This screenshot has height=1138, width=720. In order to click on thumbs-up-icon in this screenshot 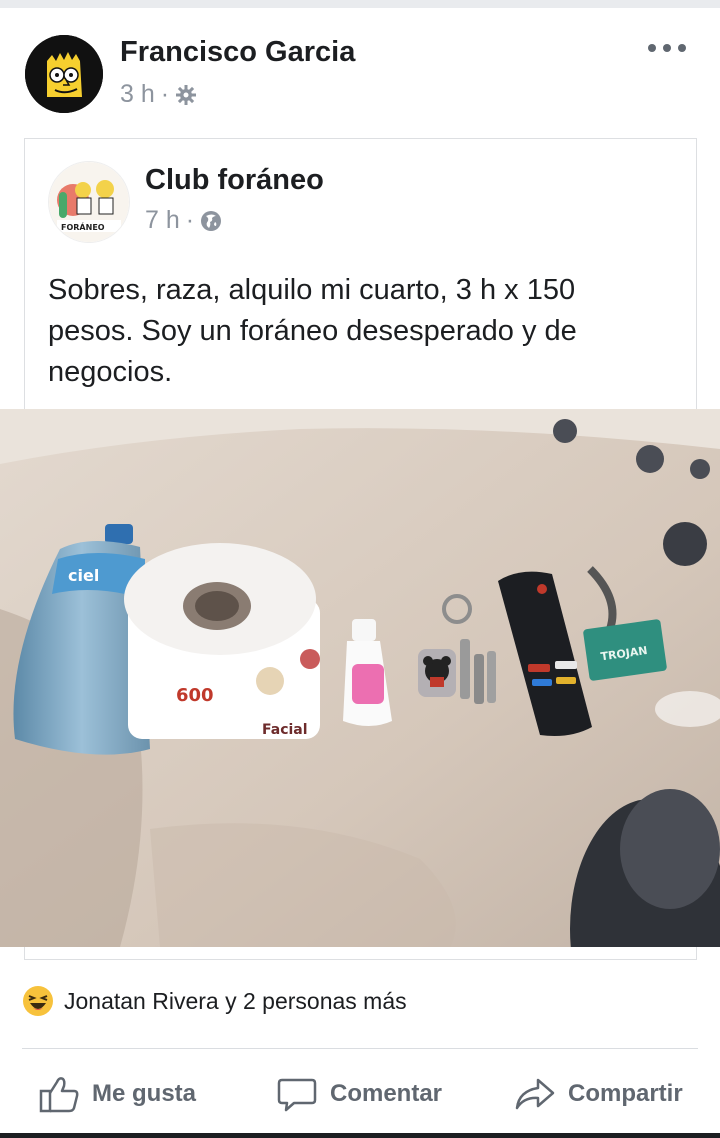, I will do `click(59, 1095)`.